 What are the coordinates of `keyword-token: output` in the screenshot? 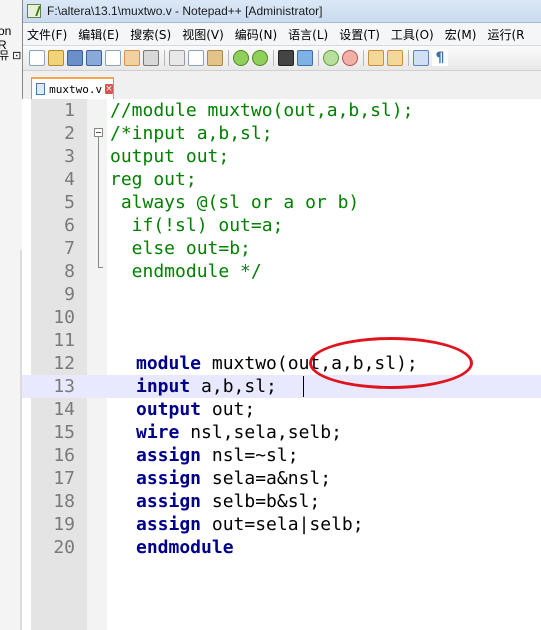 It's located at (169, 409).